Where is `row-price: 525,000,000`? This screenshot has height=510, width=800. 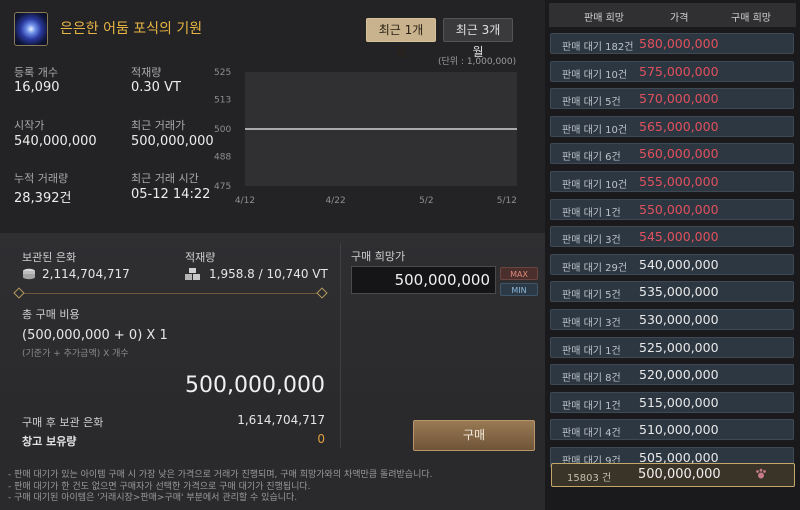
row-price: 525,000,000 is located at coordinates (679, 347).